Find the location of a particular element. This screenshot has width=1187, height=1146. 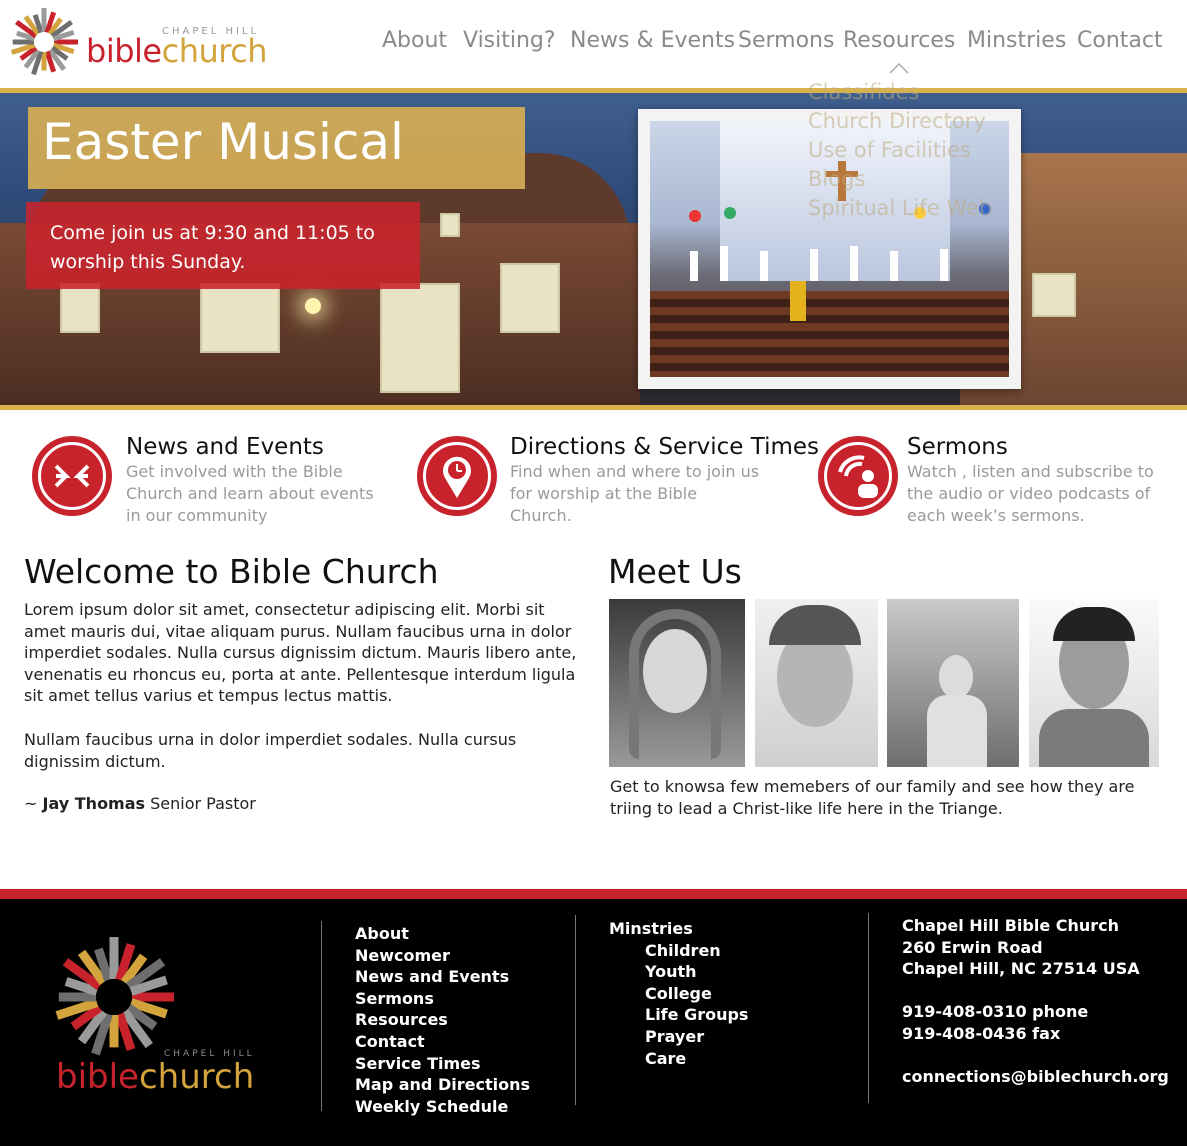

contact-city: Chapel Hill, NC 27514 USA is located at coordinates (1021, 969).